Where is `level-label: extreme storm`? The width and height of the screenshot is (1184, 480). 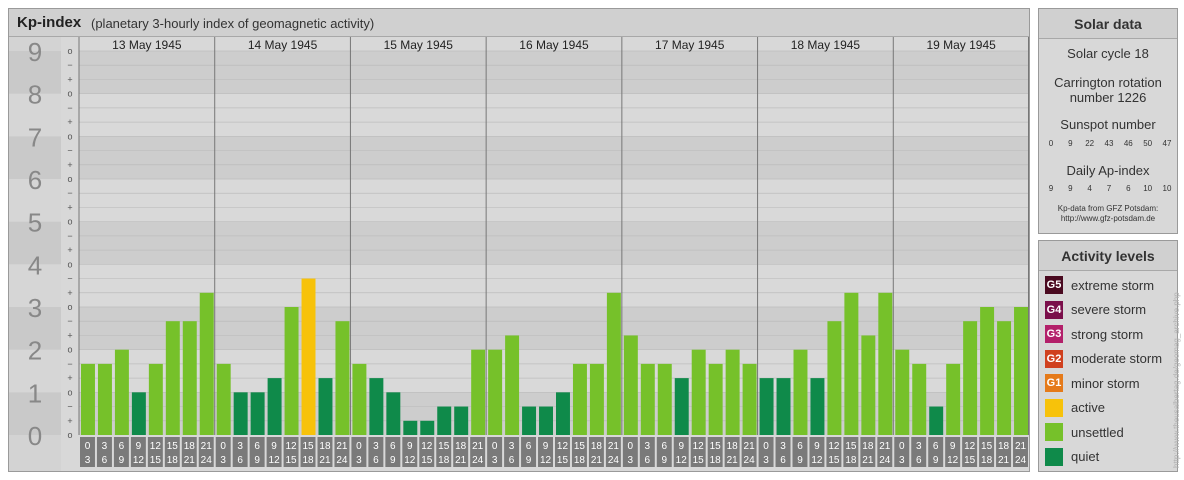
level-label: extreme storm is located at coordinates (1113, 285).